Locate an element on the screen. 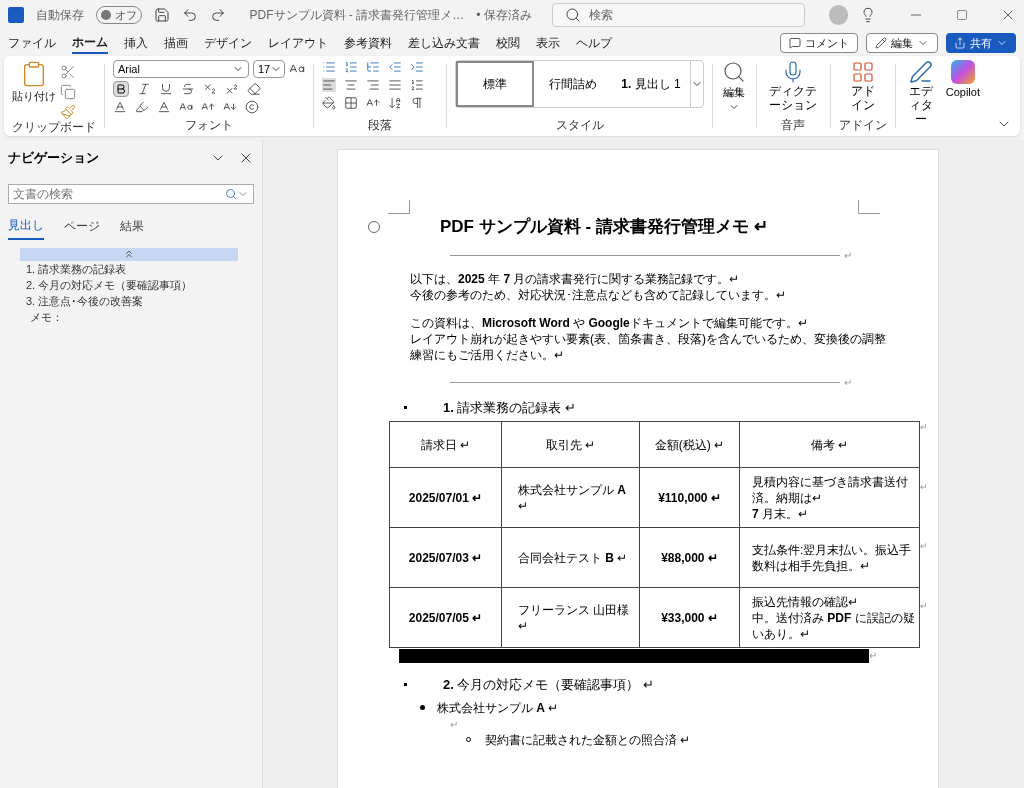 Image resolution: width=1024 pixels, height=788 pixels. table-header: 請求日 ↵ is located at coordinates (445, 444).